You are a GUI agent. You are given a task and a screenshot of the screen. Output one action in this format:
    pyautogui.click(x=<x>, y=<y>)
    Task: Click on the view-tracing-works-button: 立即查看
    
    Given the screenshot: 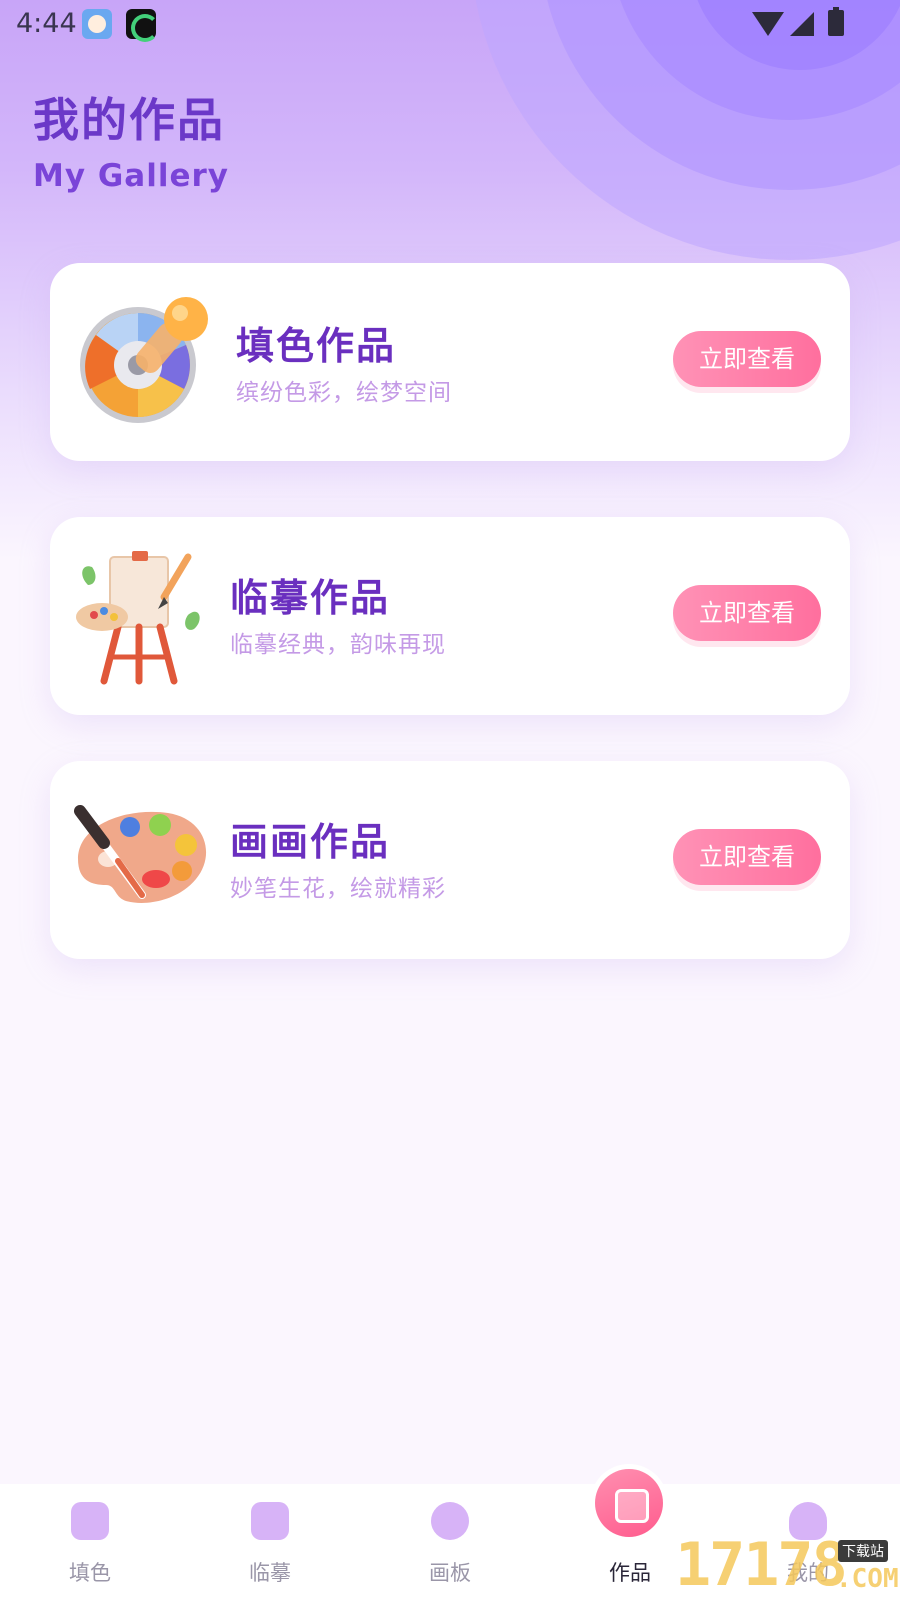 What is the action you would take?
    pyautogui.click(x=747, y=613)
    